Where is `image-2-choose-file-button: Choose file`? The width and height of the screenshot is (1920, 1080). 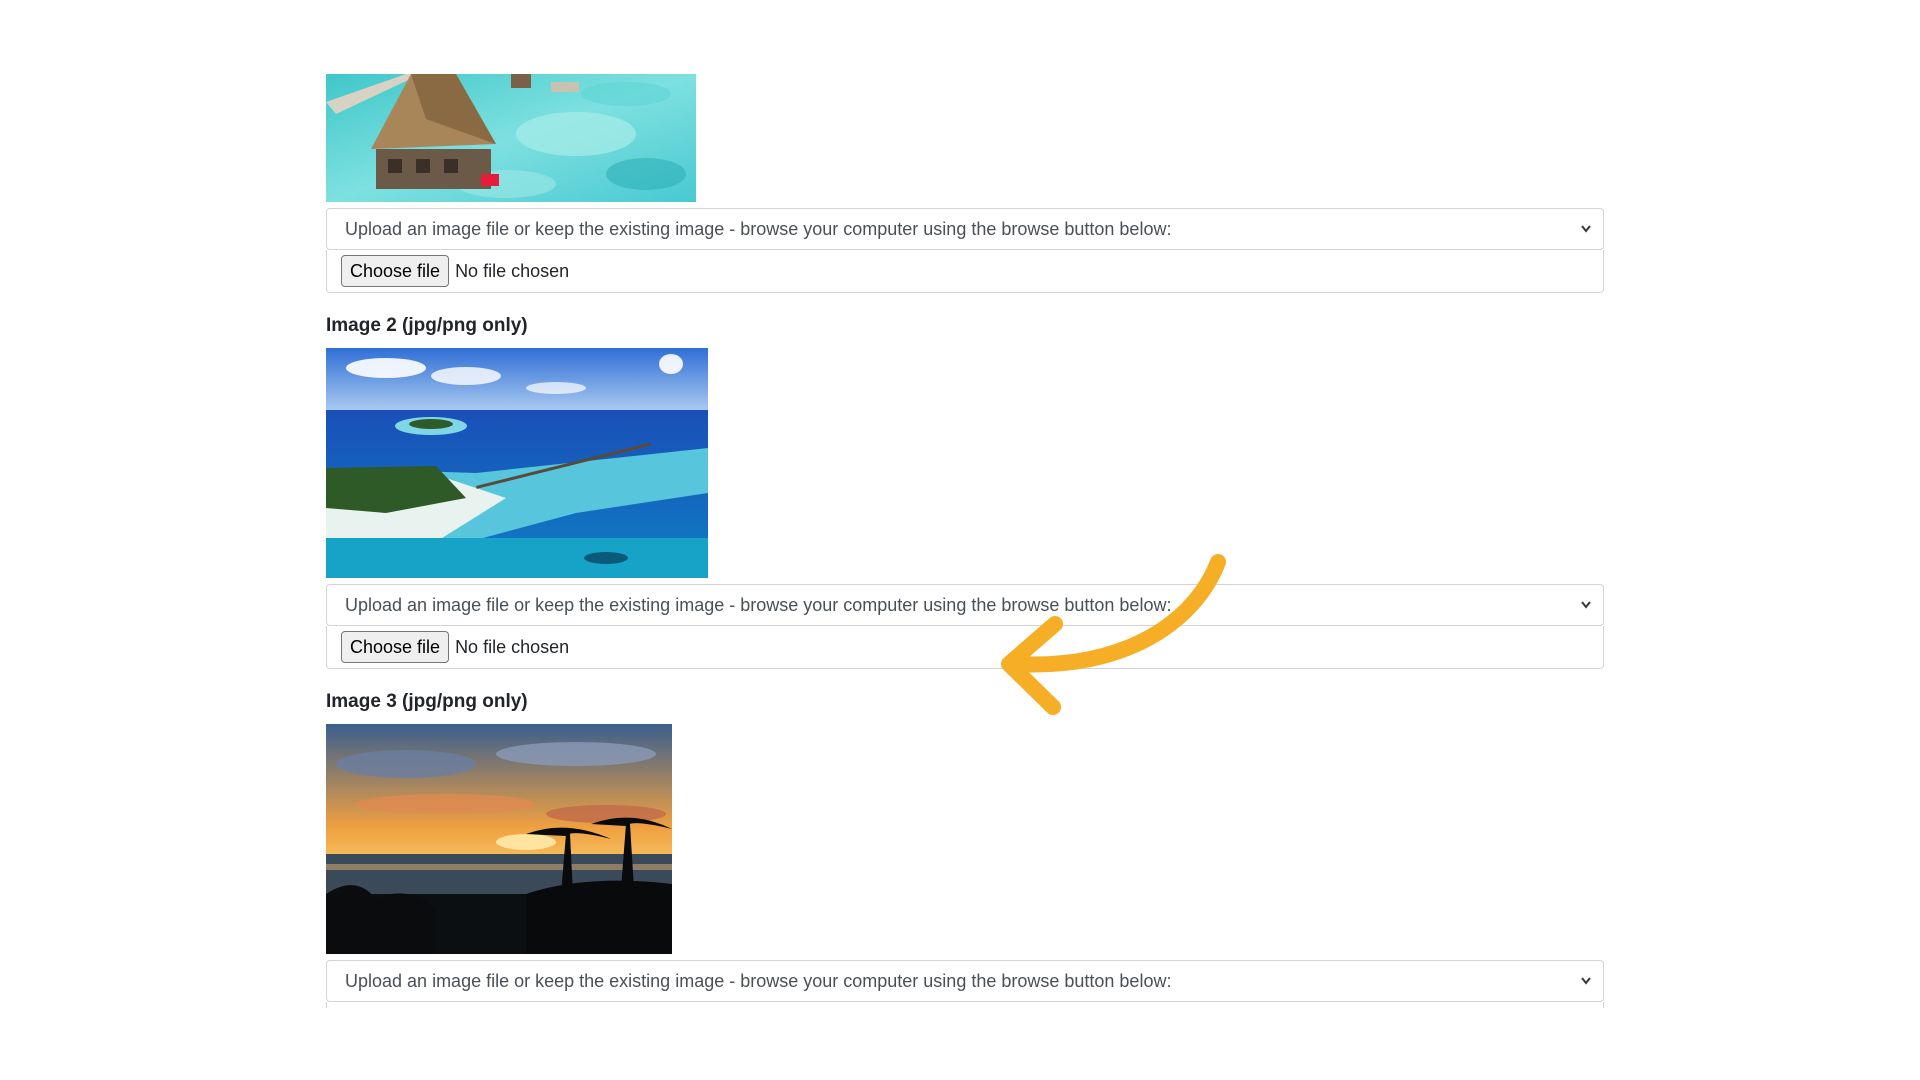
image-2-choose-file-button: Choose file is located at coordinates (395, 647).